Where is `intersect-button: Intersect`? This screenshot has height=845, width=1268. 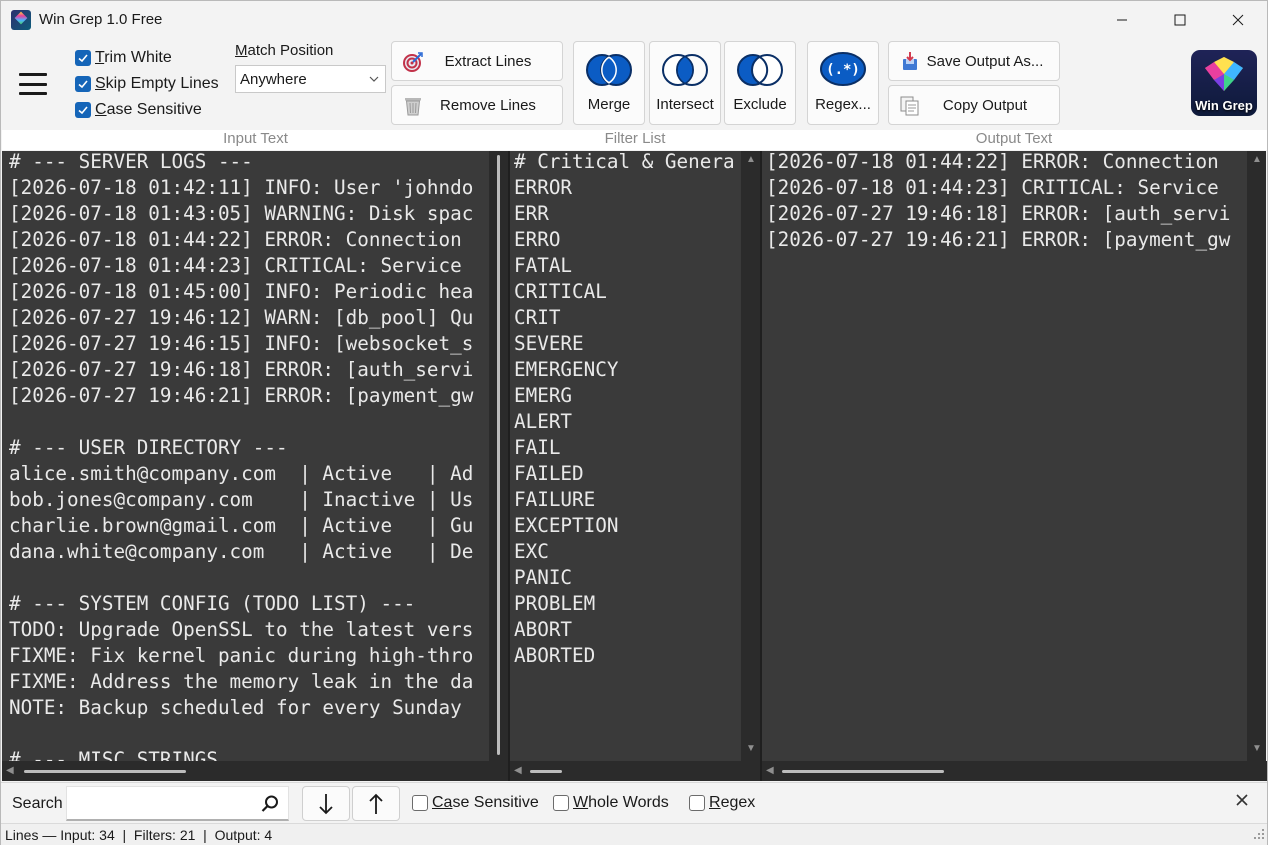 intersect-button: Intersect is located at coordinates (685, 83).